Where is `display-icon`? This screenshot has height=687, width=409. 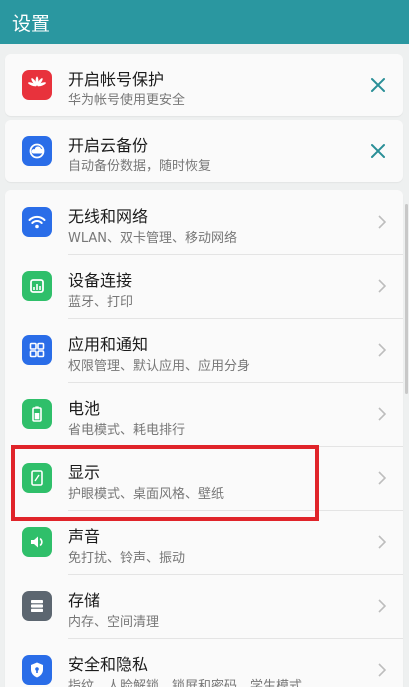 display-icon is located at coordinates (37, 478).